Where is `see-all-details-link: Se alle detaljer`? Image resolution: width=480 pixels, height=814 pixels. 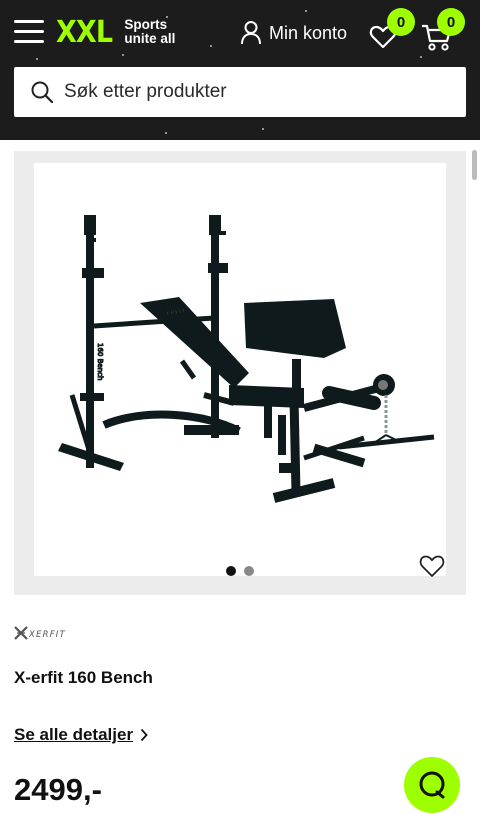
see-all-details-link: Se alle detaljer is located at coordinates (81, 735).